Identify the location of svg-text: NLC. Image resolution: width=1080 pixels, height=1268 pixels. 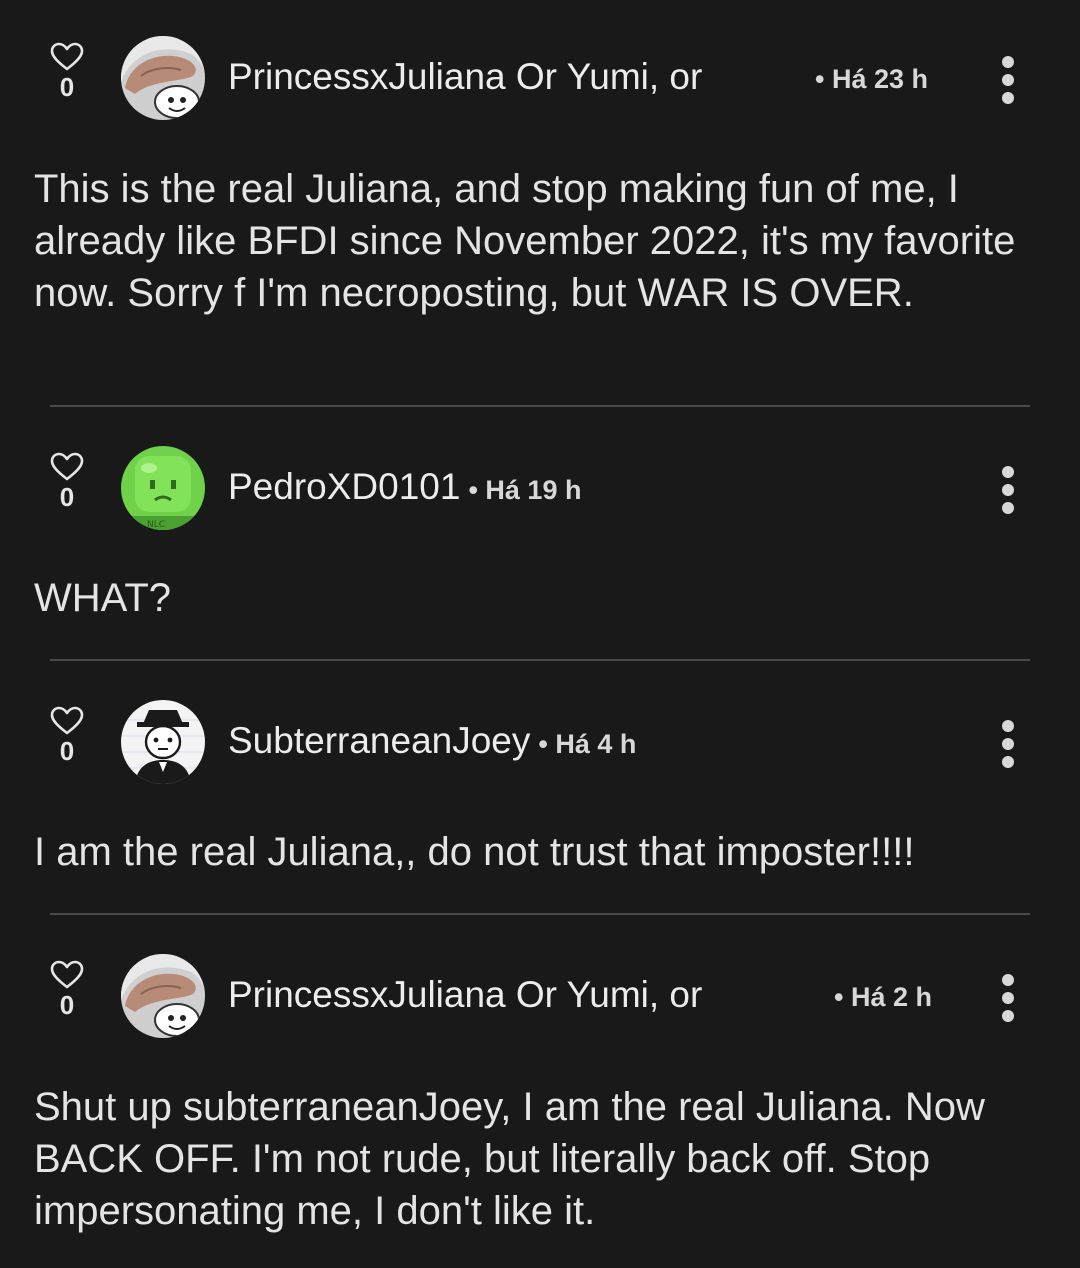
(156, 525).